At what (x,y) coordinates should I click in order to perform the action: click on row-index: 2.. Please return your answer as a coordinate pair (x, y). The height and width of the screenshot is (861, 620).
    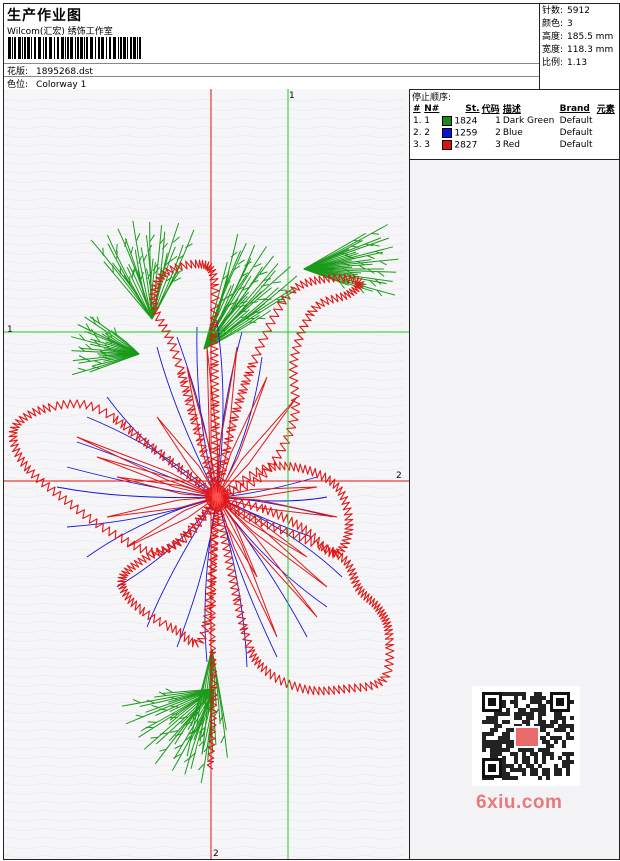
    Looking at the image, I should click on (417, 133).